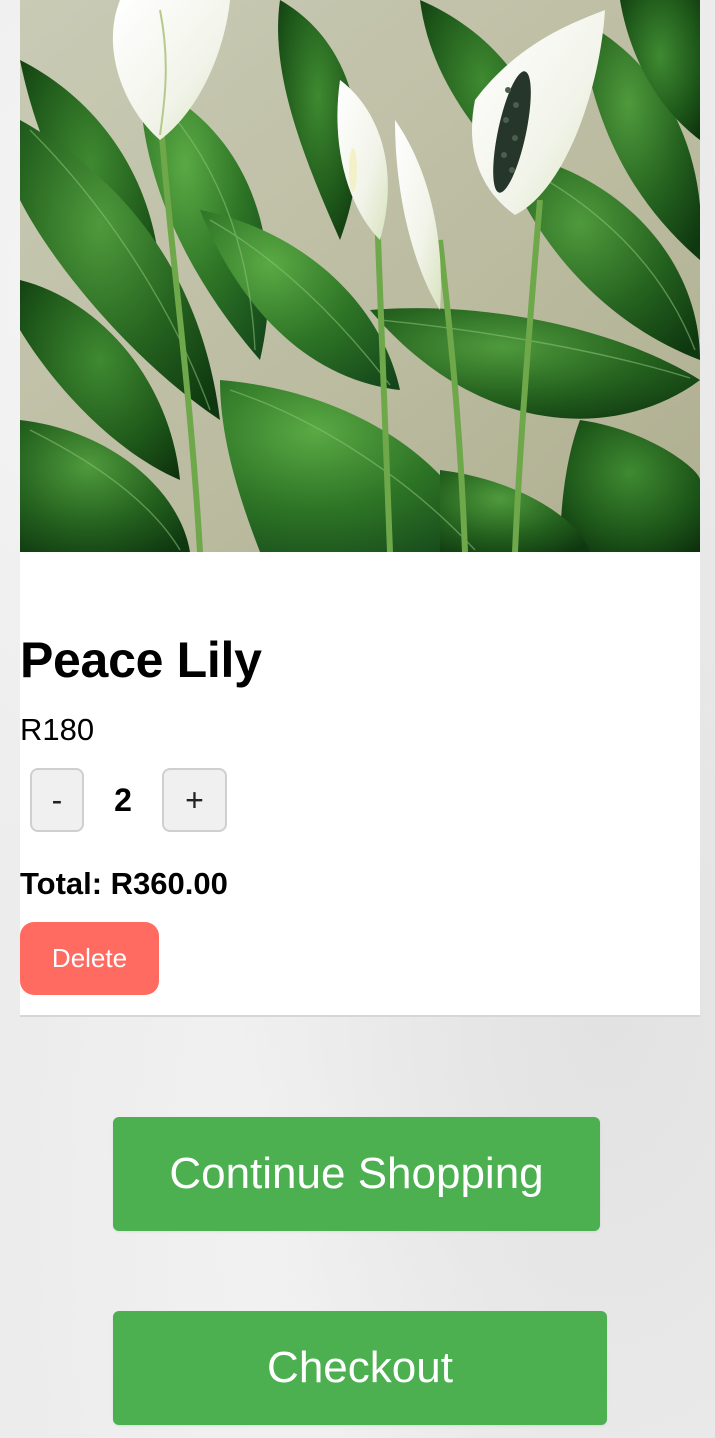 The image size is (715, 1438). What do you see at coordinates (194, 800) in the screenshot?
I see `increase-quantity-button: +` at bounding box center [194, 800].